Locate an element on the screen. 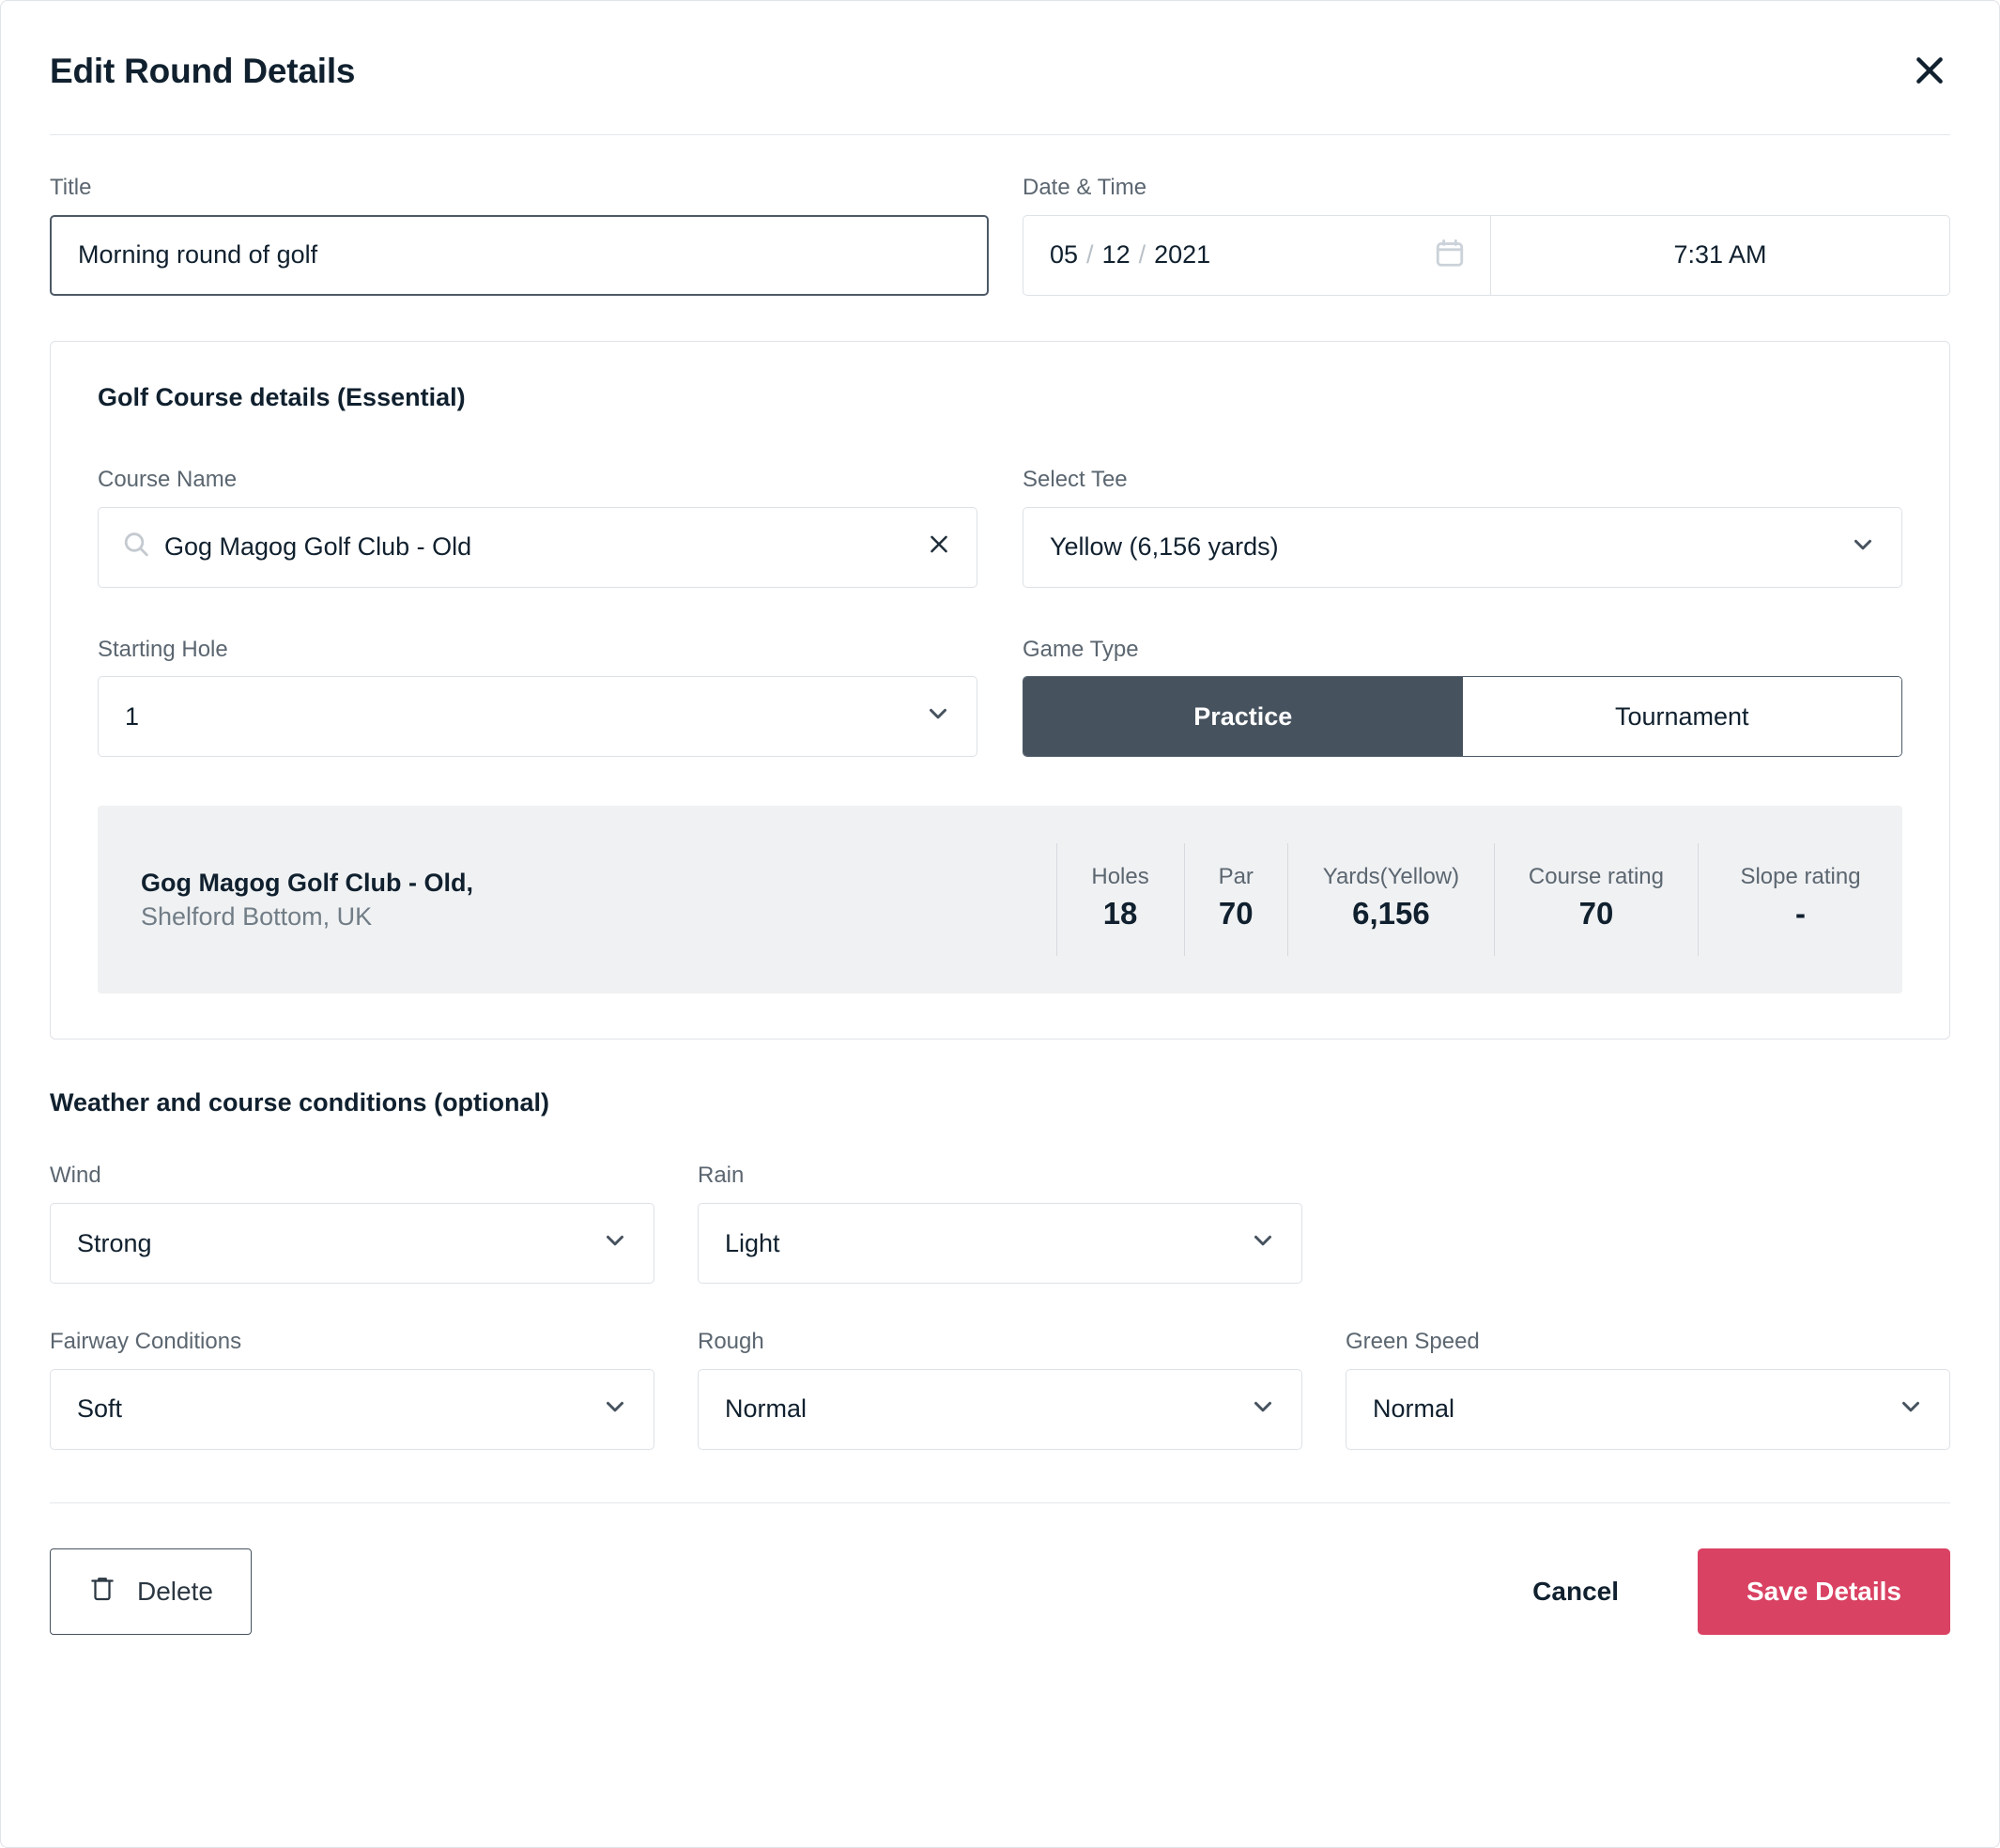  rough-field-group: Rough Normal is located at coordinates (1000, 1389).